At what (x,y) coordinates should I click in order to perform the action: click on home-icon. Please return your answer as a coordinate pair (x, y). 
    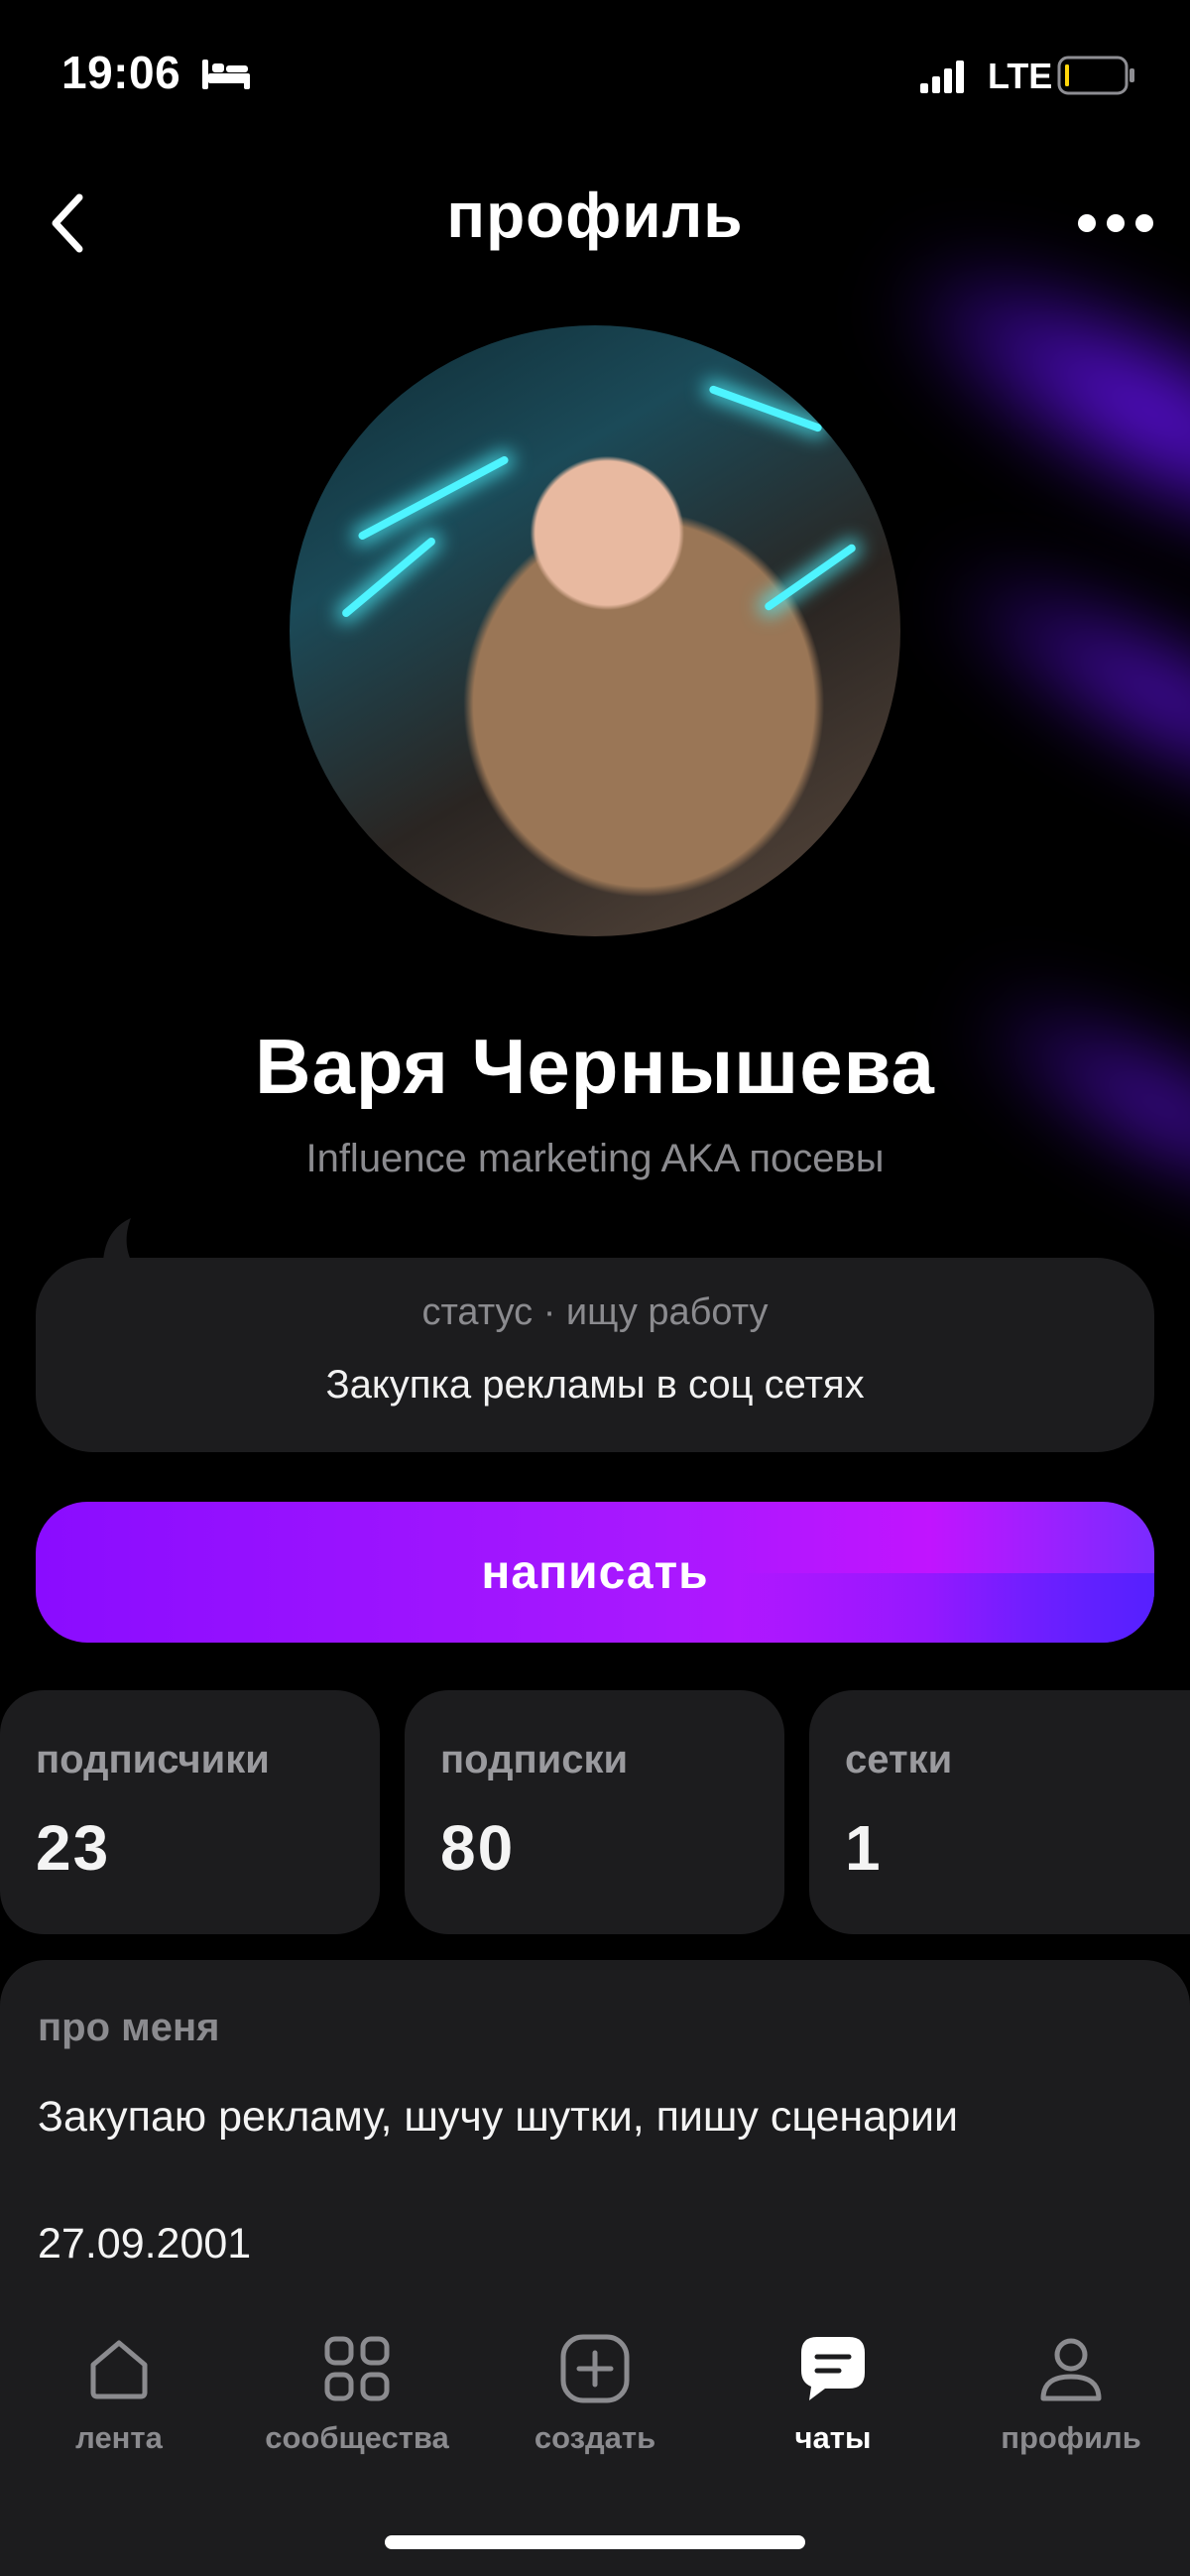
    Looking at the image, I should click on (119, 2369).